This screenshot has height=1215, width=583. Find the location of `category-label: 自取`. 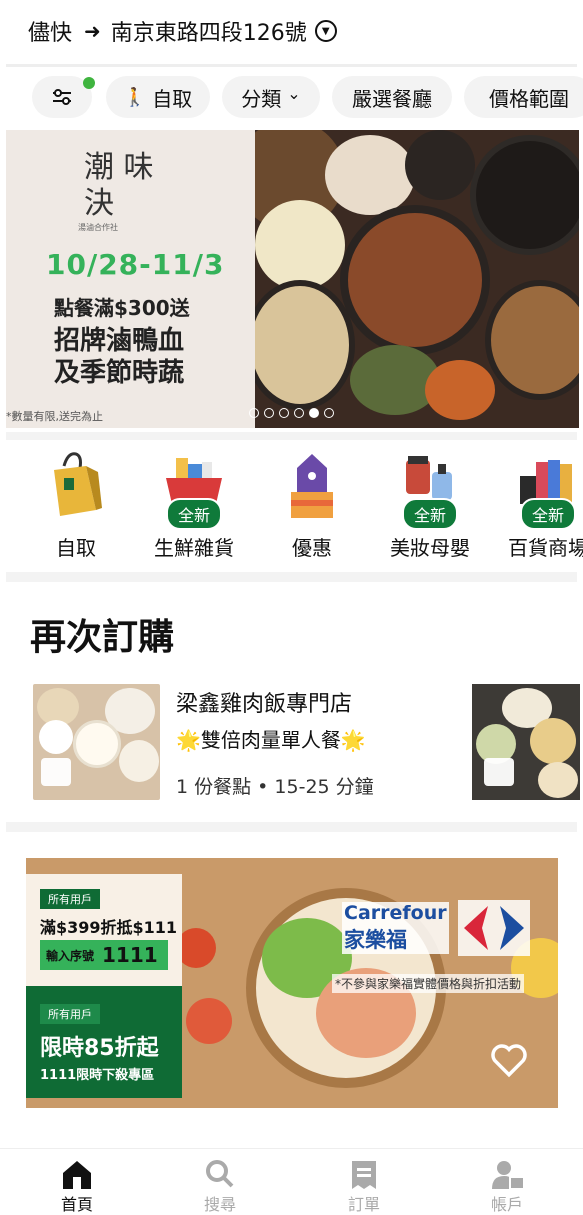

category-label: 自取 is located at coordinates (76, 548).